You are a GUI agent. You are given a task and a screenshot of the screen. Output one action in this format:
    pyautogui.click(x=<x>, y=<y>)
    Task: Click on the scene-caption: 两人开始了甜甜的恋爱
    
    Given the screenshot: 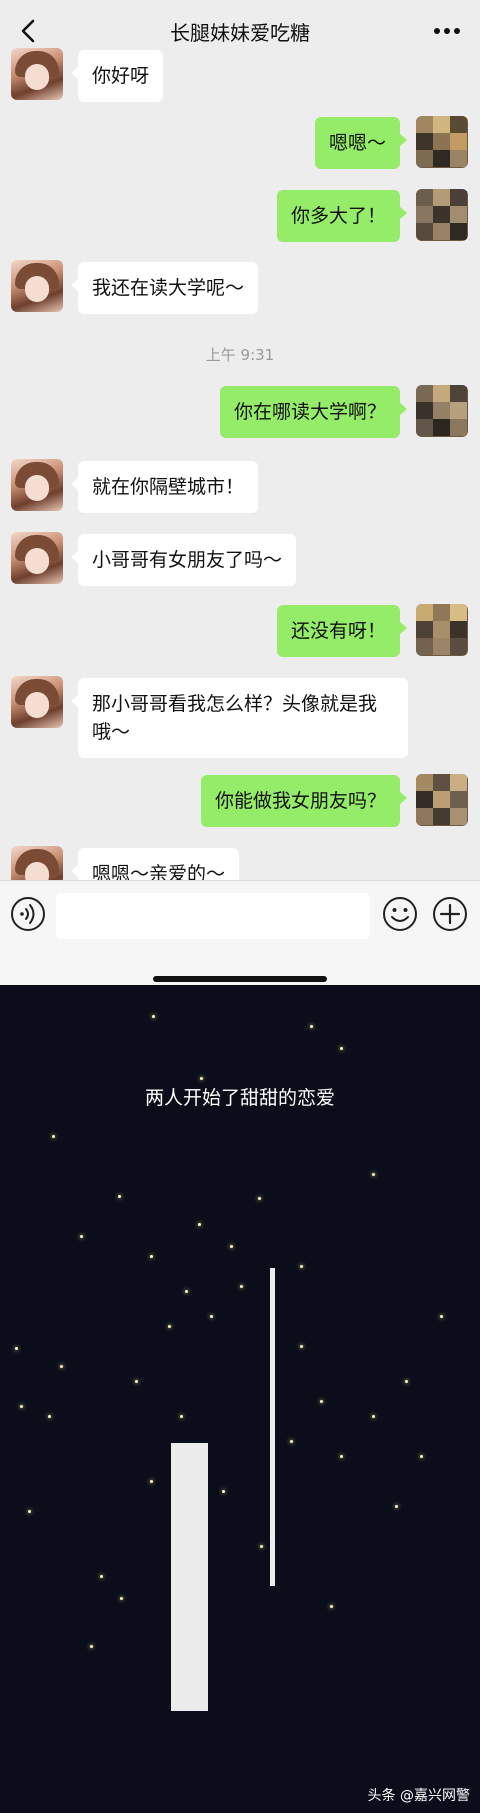 What is the action you would take?
    pyautogui.click(x=239, y=1098)
    